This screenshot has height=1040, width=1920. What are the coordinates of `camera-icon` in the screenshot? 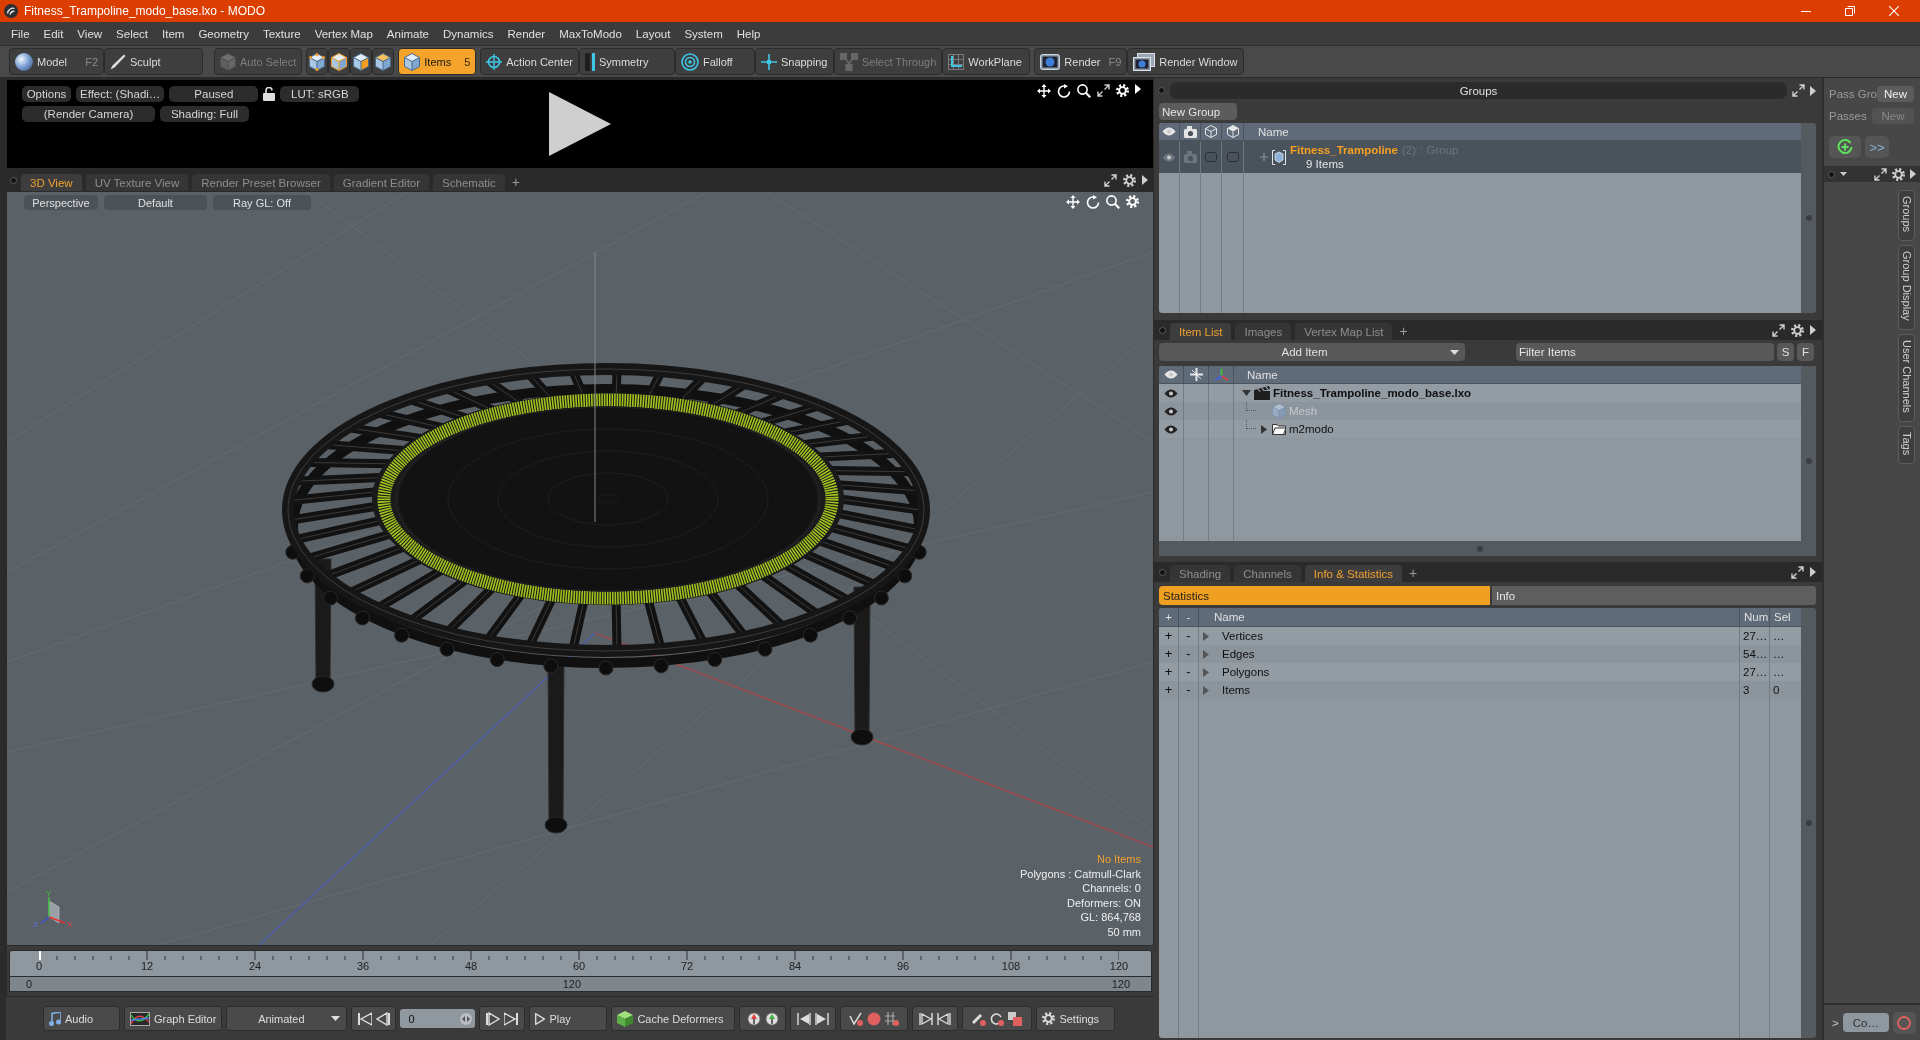 It's located at (1190, 131).